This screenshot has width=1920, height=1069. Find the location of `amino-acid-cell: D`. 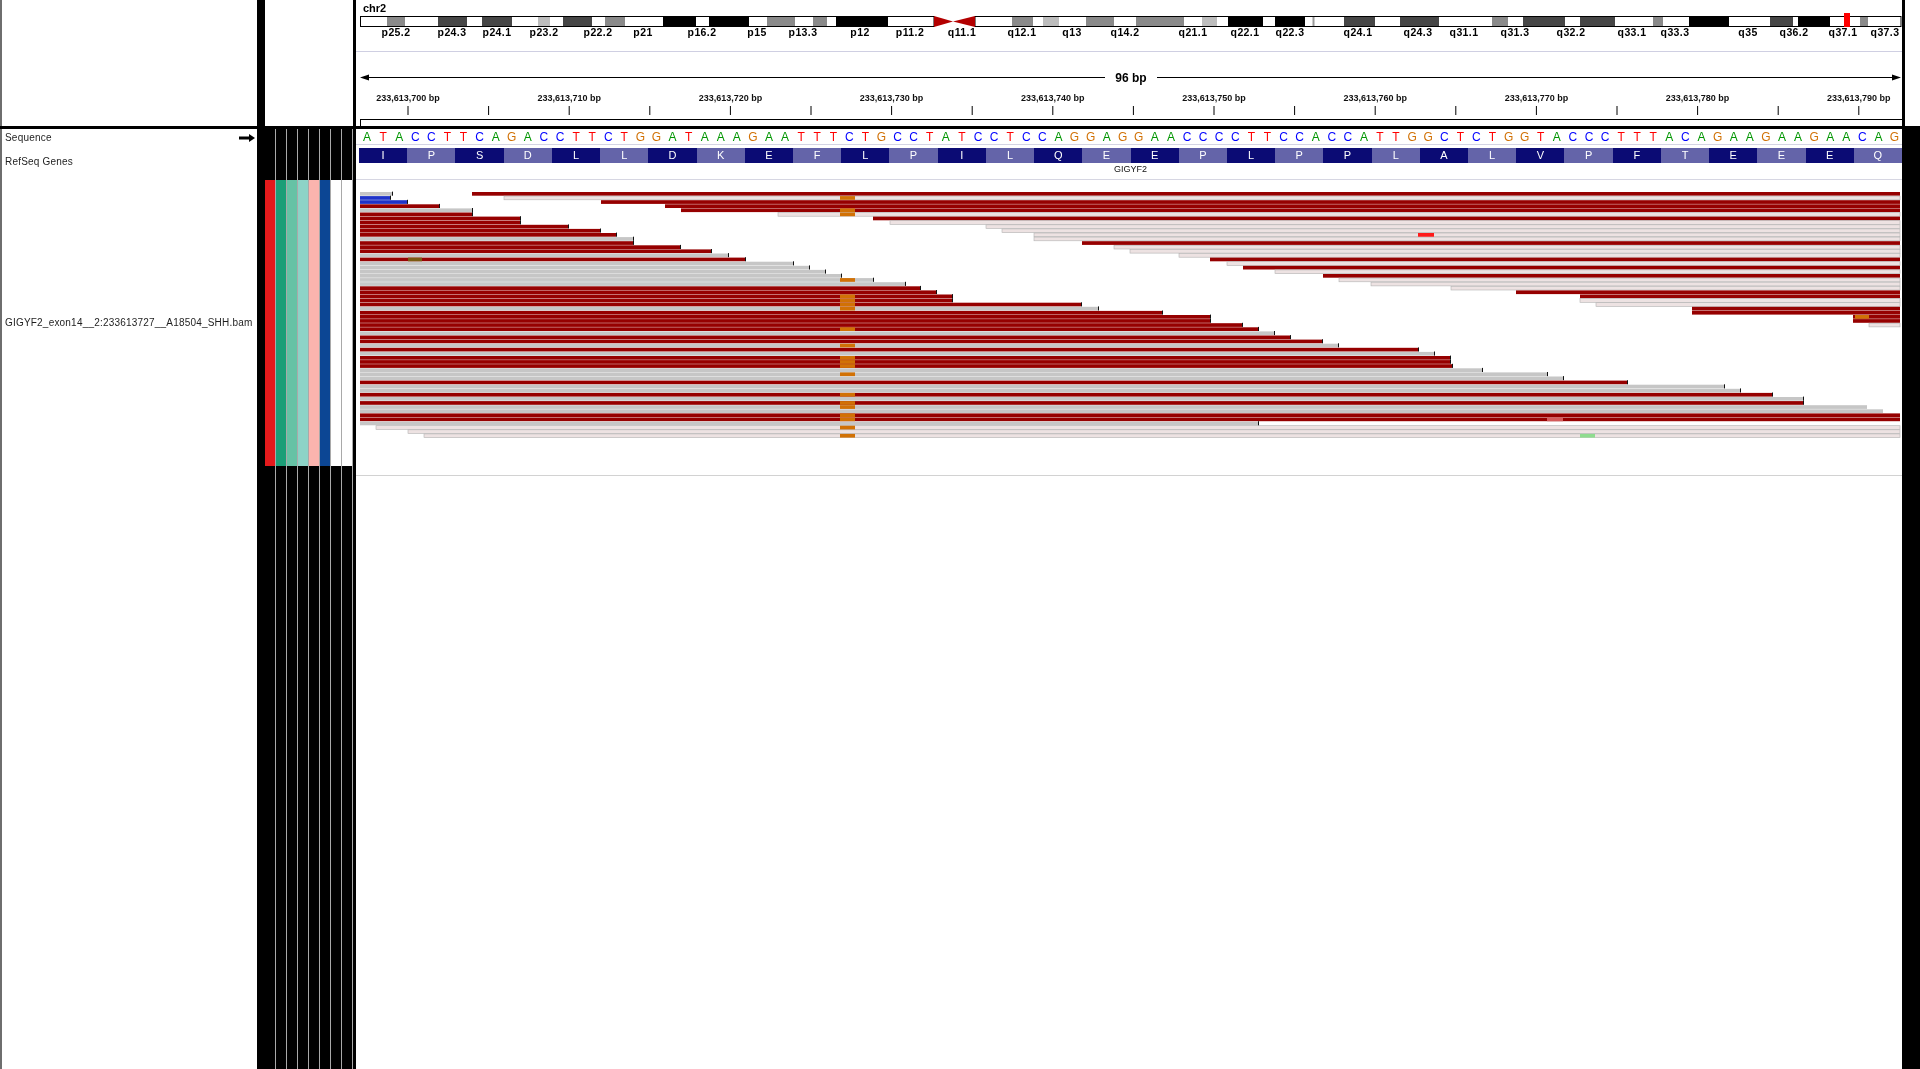

amino-acid-cell: D is located at coordinates (672, 155).